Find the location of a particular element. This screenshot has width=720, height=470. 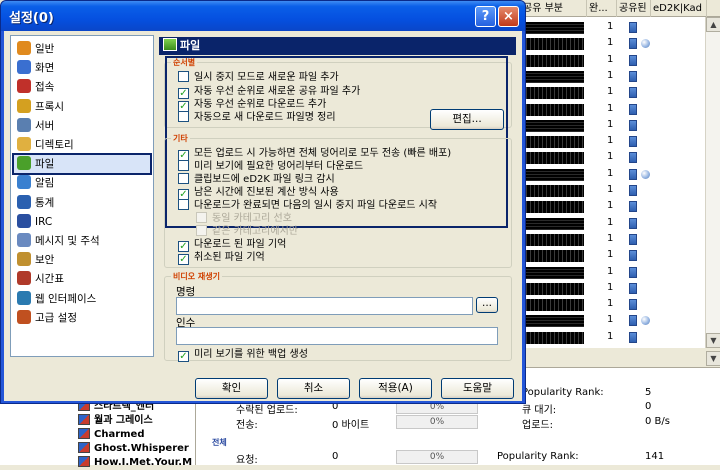

scroll-down-icon: ▼ is located at coordinates (713, 340).